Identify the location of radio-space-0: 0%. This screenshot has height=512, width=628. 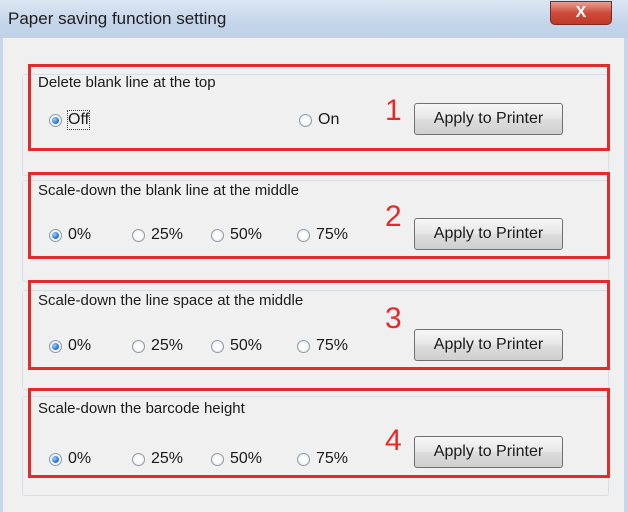
(70, 346).